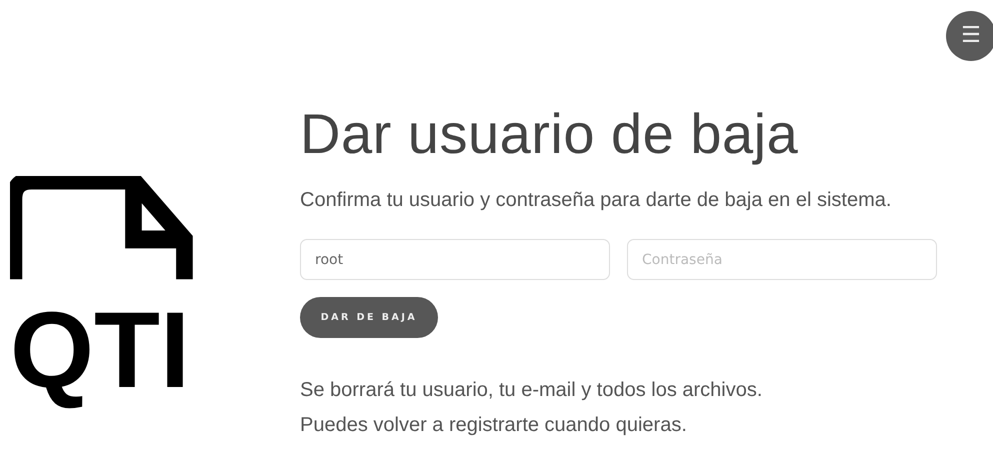 The width and height of the screenshot is (993, 450). I want to click on document-icon, so click(102, 229).